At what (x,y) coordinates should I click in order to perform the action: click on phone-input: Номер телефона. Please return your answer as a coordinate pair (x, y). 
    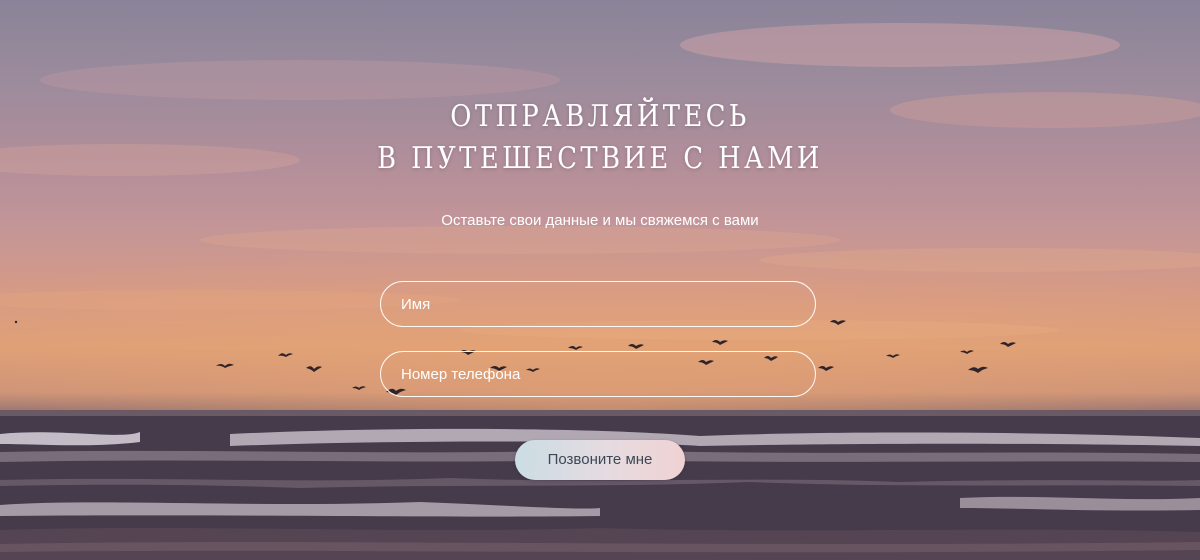
    Looking at the image, I should click on (598, 374).